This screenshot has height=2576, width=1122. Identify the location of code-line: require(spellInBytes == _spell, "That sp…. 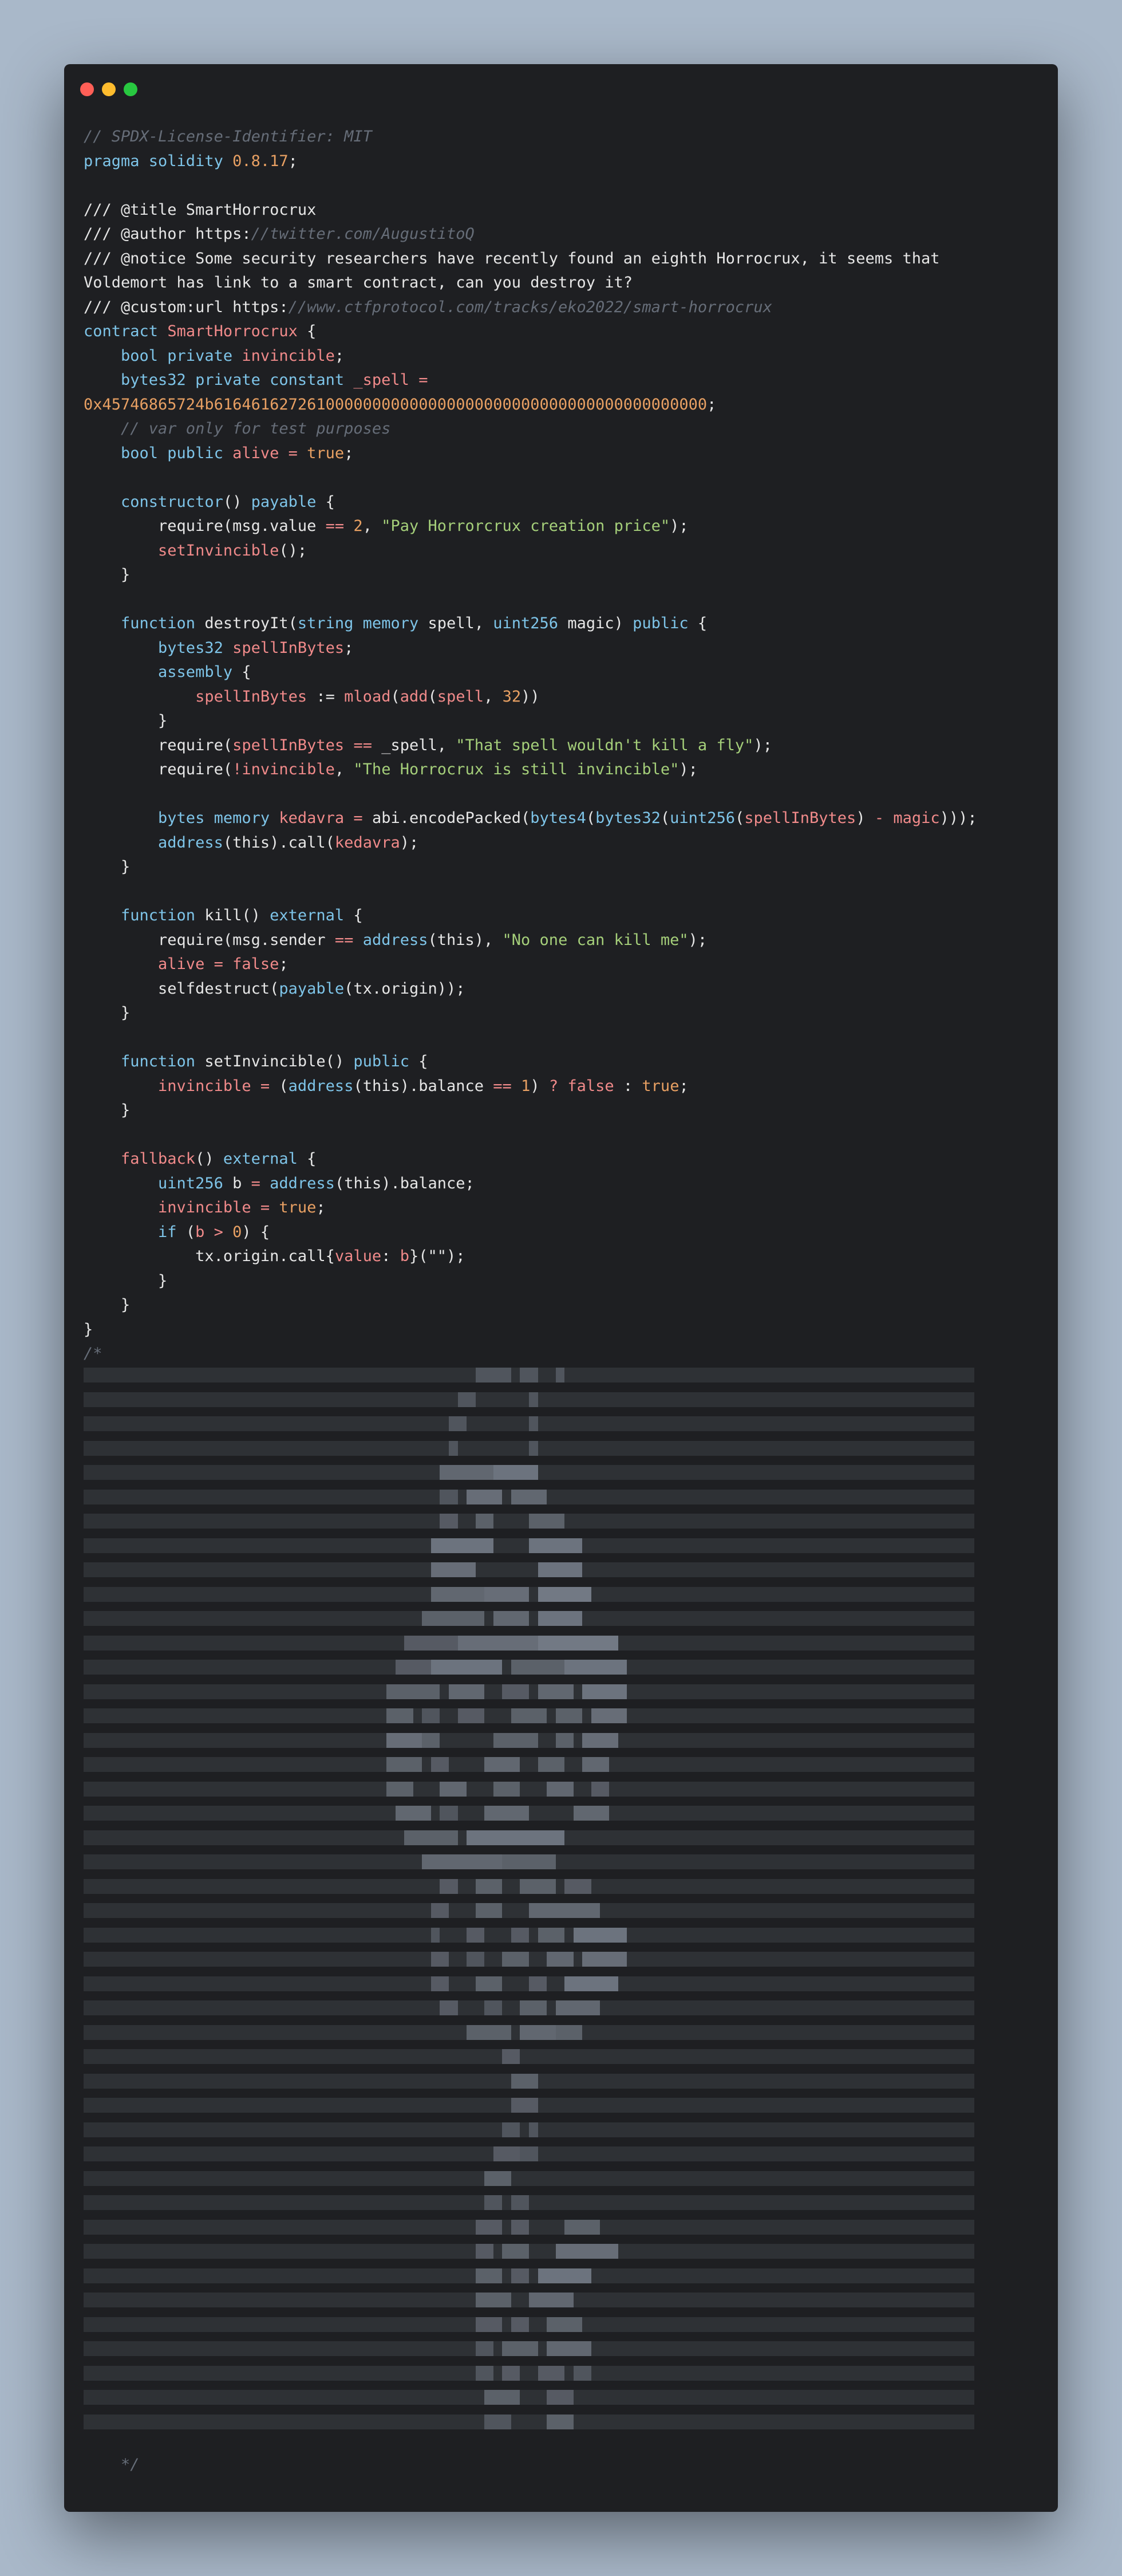
(564, 746).